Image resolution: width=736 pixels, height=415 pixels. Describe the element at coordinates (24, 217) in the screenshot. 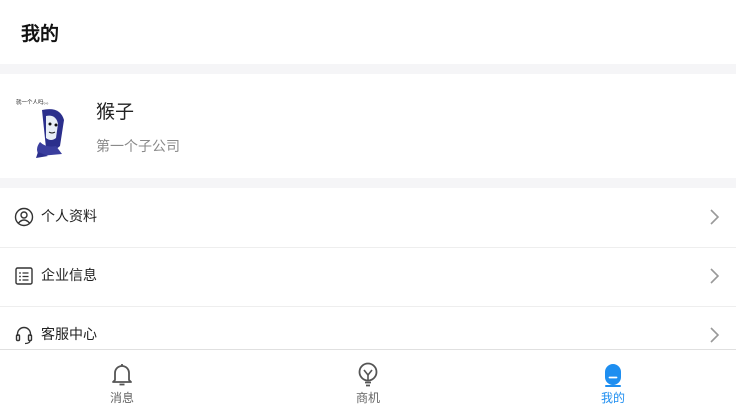

I see `user-circle-icon` at that location.